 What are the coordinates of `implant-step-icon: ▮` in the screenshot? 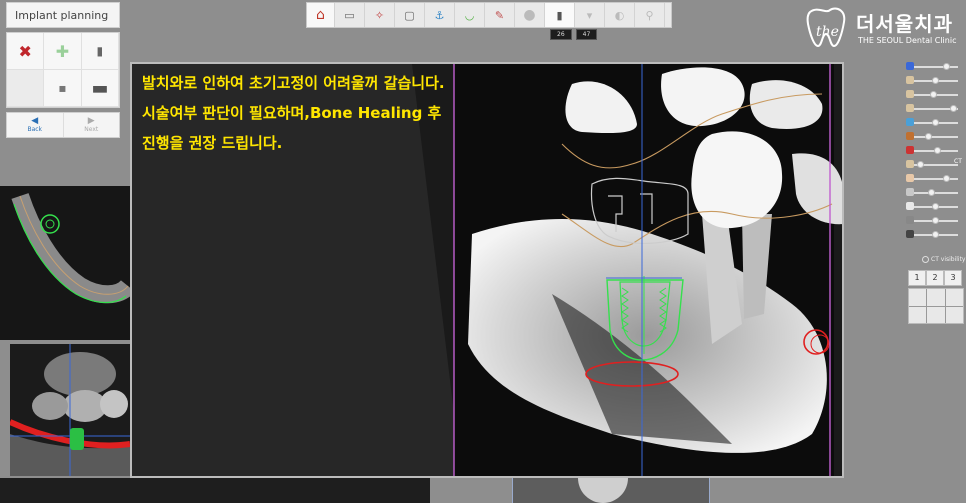 It's located at (559, 15).